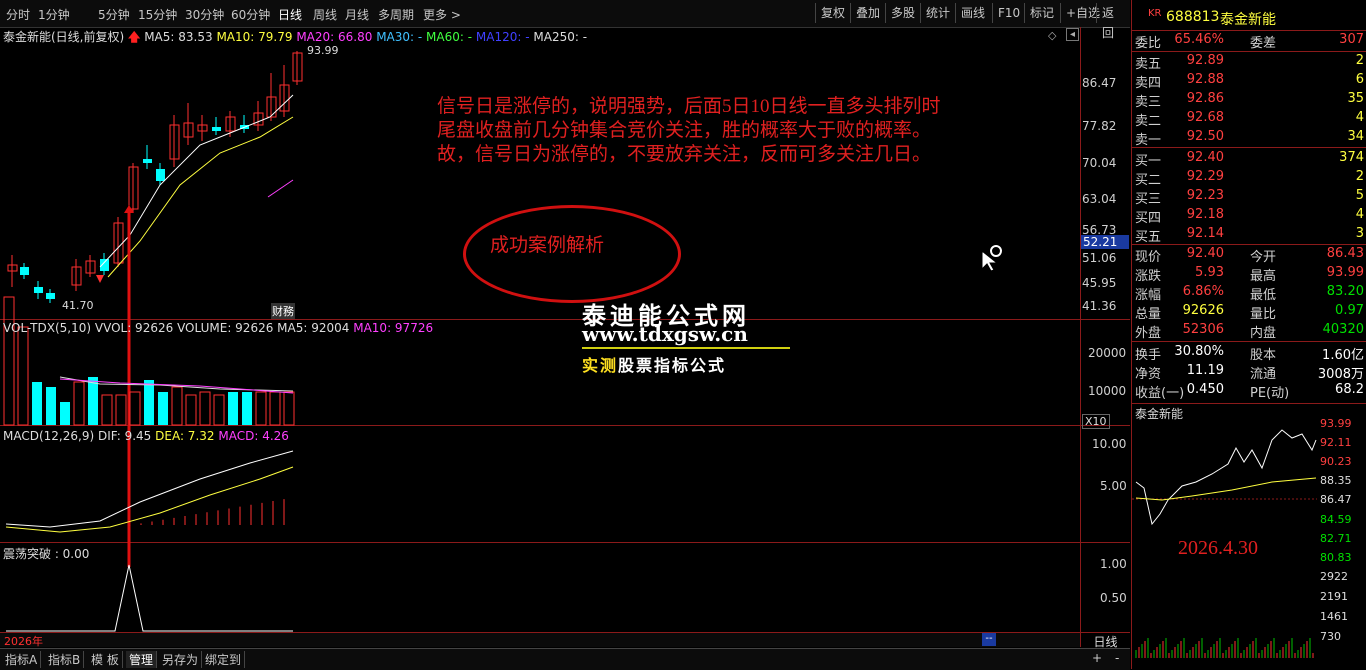 The height and width of the screenshot is (670, 1366). Describe the element at coordinates (323, 50) in the screenshot. I see `high-price-label: 93.99` at that location.